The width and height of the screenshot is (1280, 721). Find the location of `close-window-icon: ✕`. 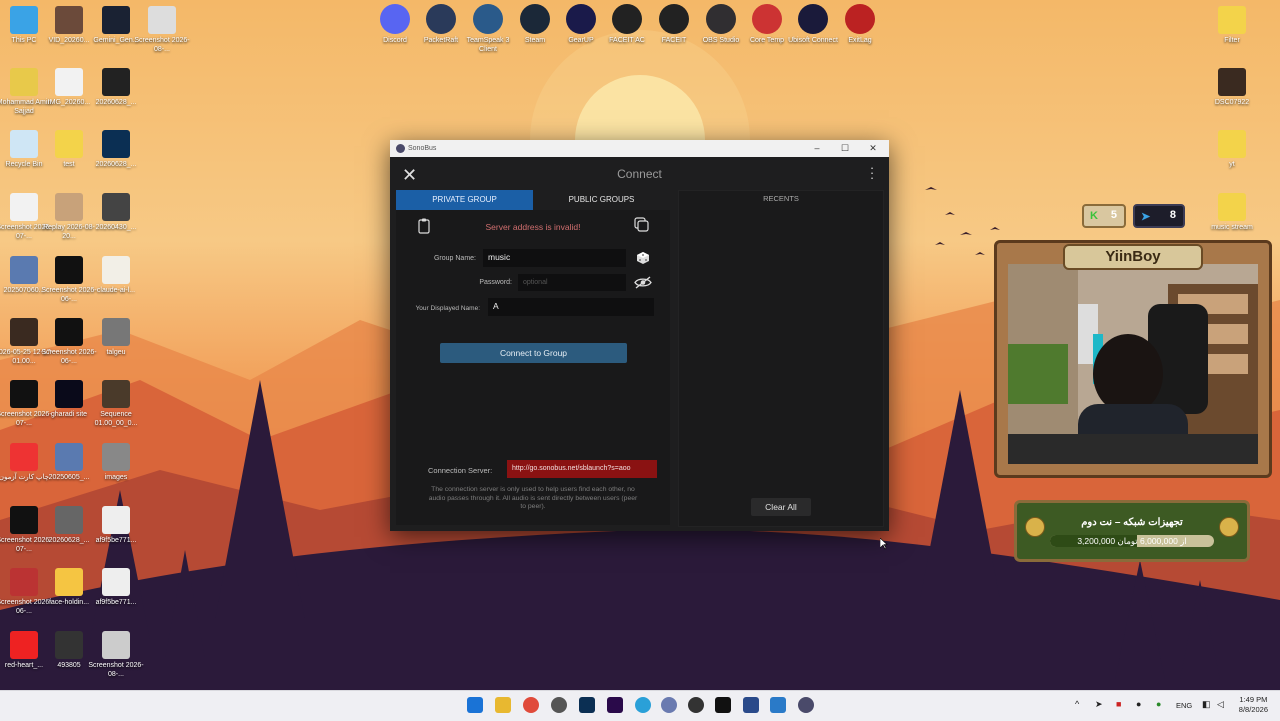

close-window-icon: ✕ is located at coordinates (873, 148).